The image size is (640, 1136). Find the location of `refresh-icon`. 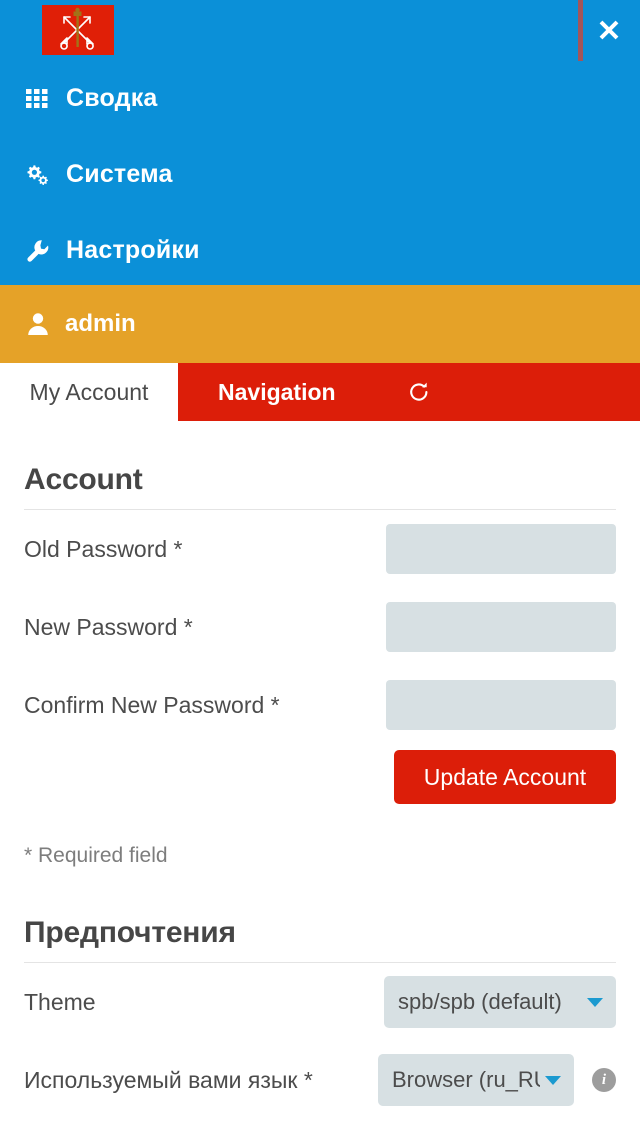

refresh-icon is located at coordinates (419, 392).